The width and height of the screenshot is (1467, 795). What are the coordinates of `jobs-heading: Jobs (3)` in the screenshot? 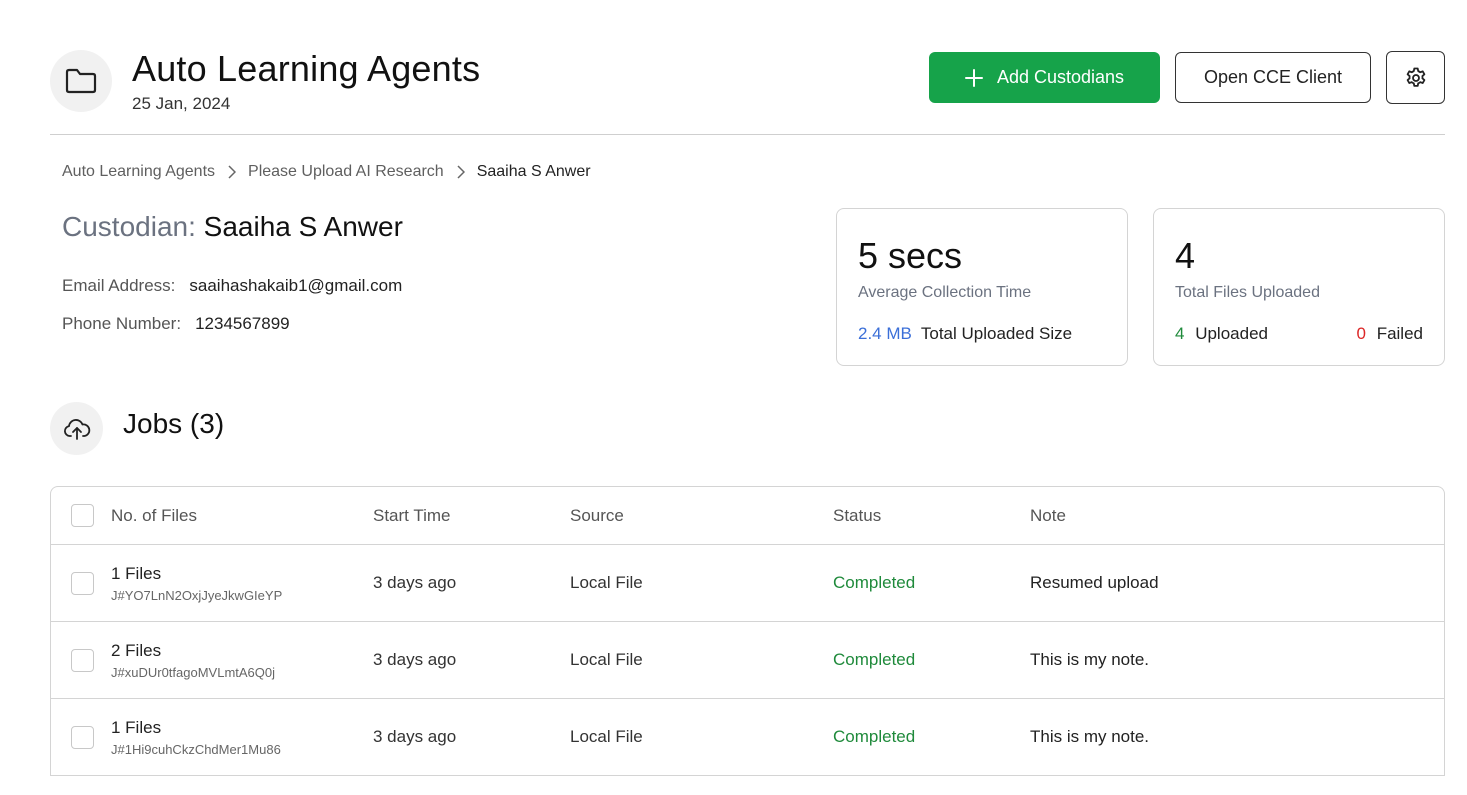 It's located at (174, 423).